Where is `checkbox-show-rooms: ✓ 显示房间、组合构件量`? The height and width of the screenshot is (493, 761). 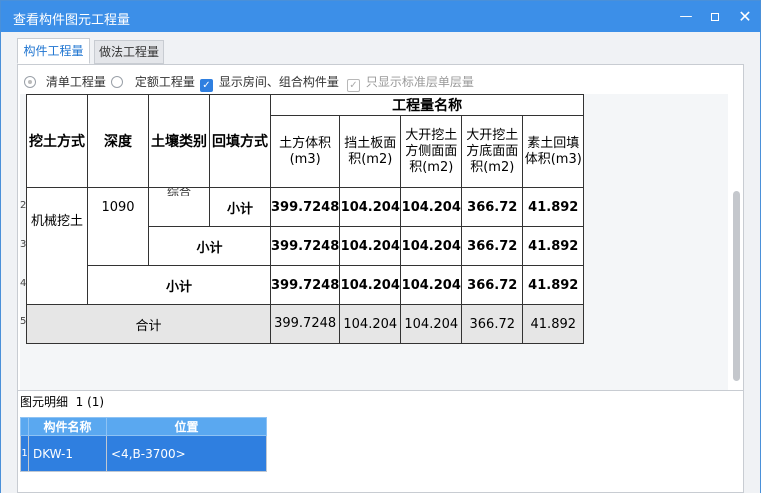
checkbox-show-rooms: ✓ 显示房间、组合构件量 is located at coordinates (269, 82).